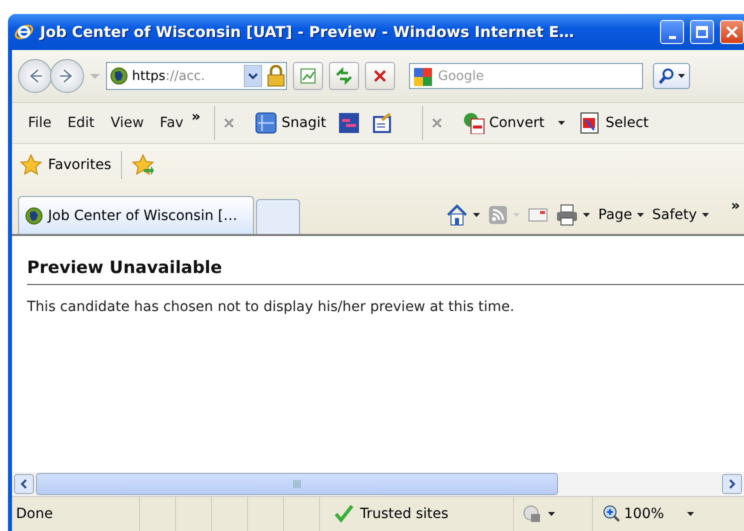 Image resolution: width=744 pixels, height=531 pixels. Describe the element at coordinates (34, 514) in the screenshot. I see `status-text: Done` at that location.